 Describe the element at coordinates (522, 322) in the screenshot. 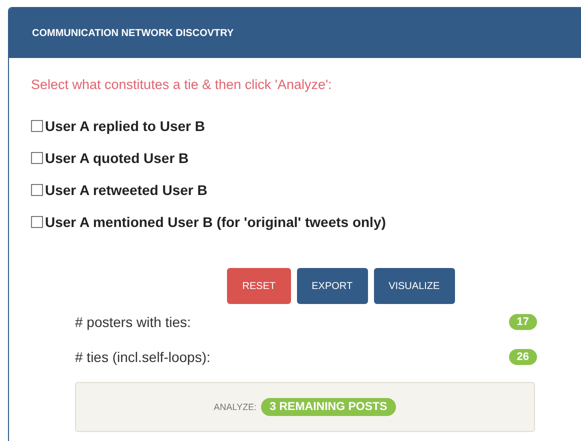

I see `count-badge: 17` at that location.